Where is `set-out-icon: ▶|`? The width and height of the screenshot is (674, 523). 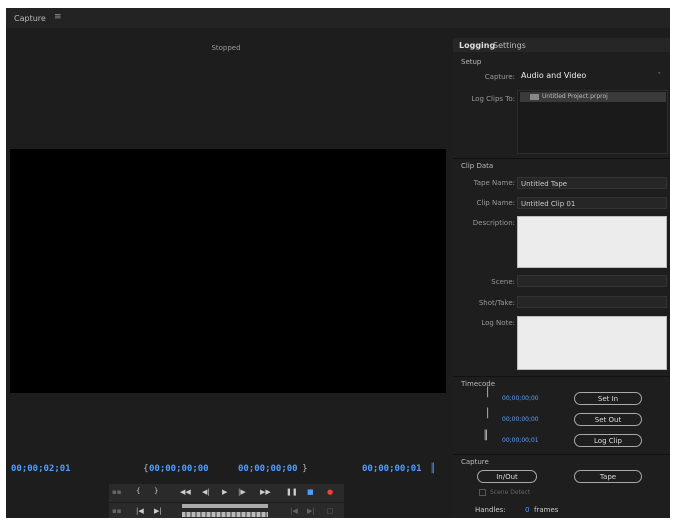
set-out-icon: ▶| is located at coordinates (158, 511).